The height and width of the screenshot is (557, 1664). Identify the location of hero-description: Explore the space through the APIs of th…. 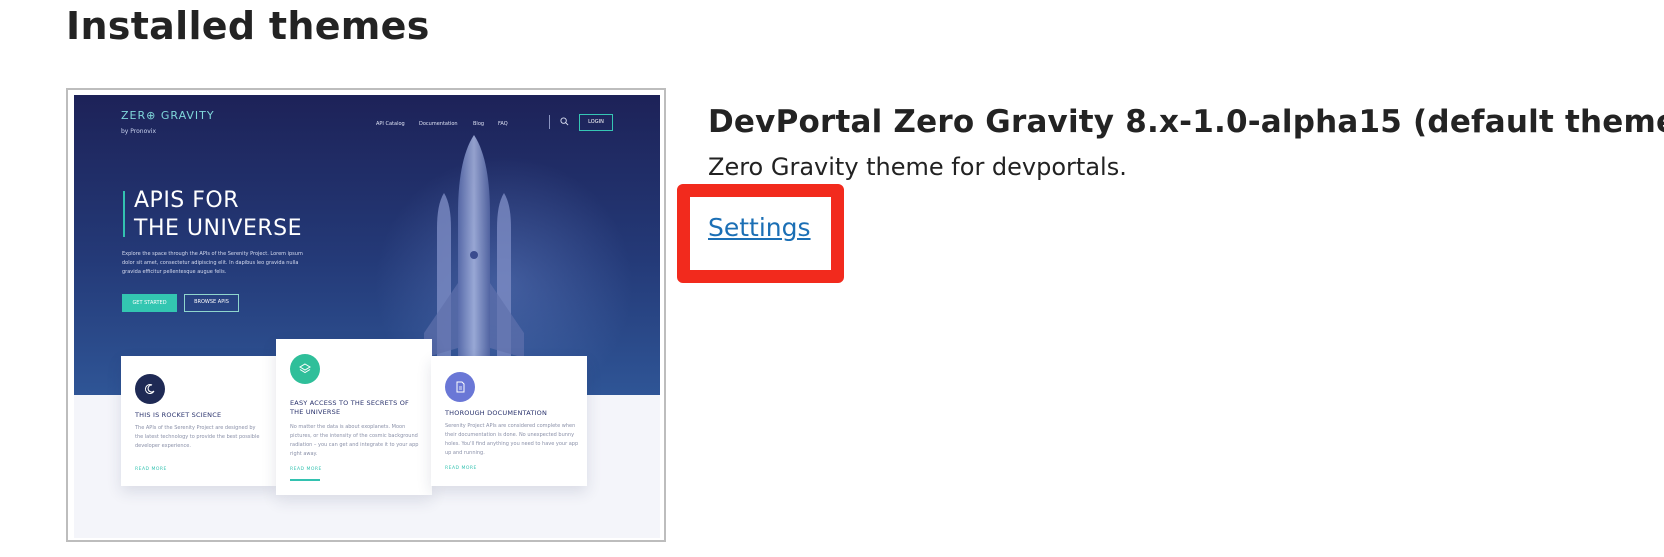
(212, 263).